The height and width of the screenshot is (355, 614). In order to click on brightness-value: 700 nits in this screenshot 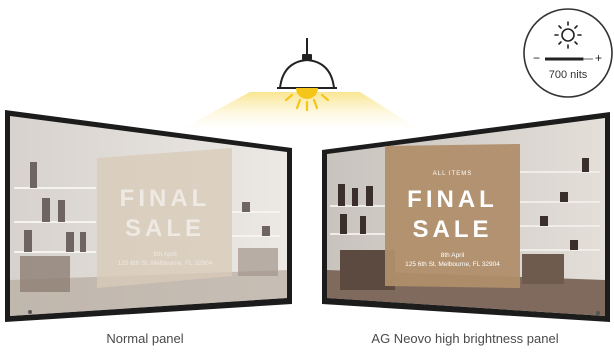, I will do `click(568, 75)`.